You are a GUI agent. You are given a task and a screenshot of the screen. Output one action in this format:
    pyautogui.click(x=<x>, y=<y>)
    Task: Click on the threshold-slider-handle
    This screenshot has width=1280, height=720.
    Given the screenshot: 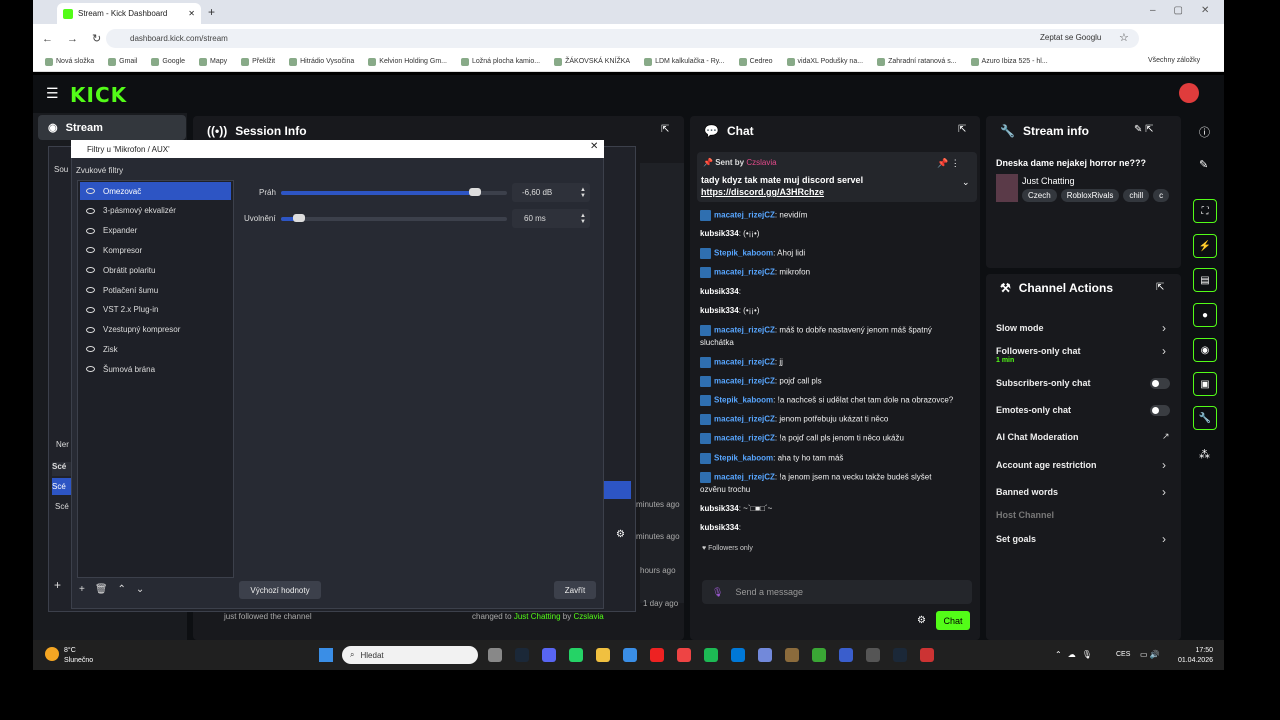 What is the action you would take?
    pyautogui.click(x=475, y=192)
    